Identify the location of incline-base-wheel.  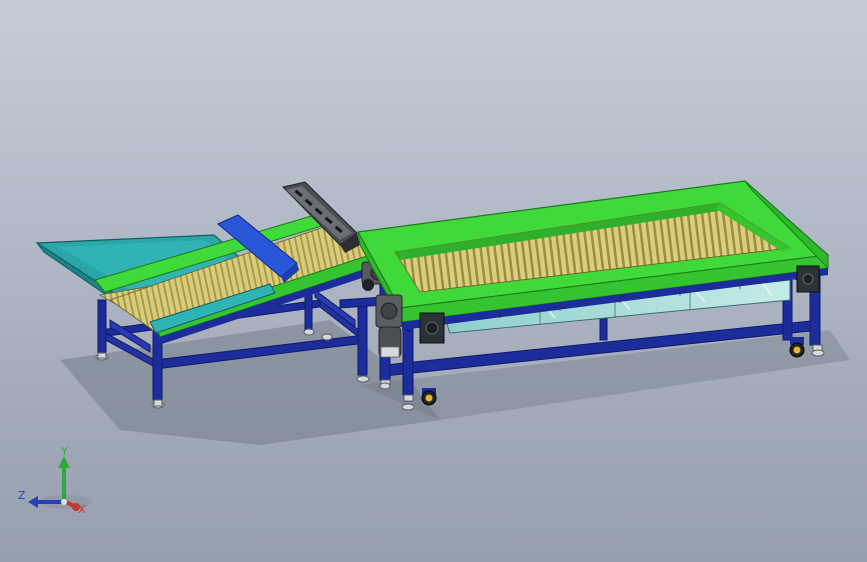
(368, 285).